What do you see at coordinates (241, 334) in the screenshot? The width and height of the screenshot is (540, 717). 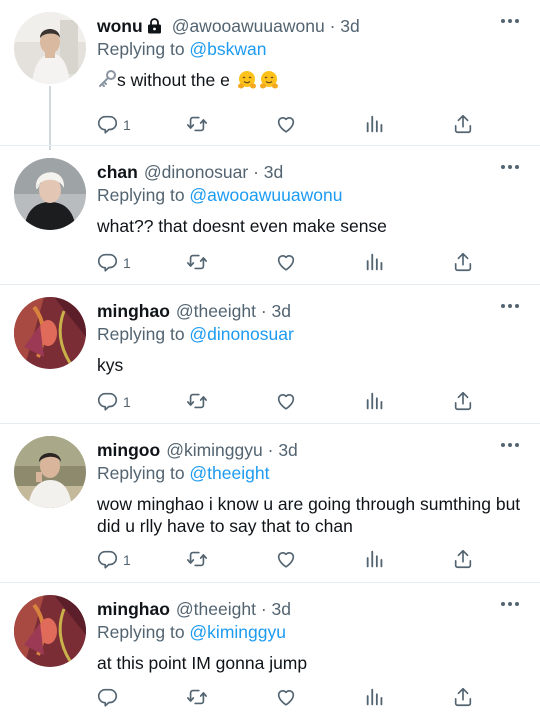 I see `replying-to-mention: @dinonosuar` at bounding box center [241, 334].